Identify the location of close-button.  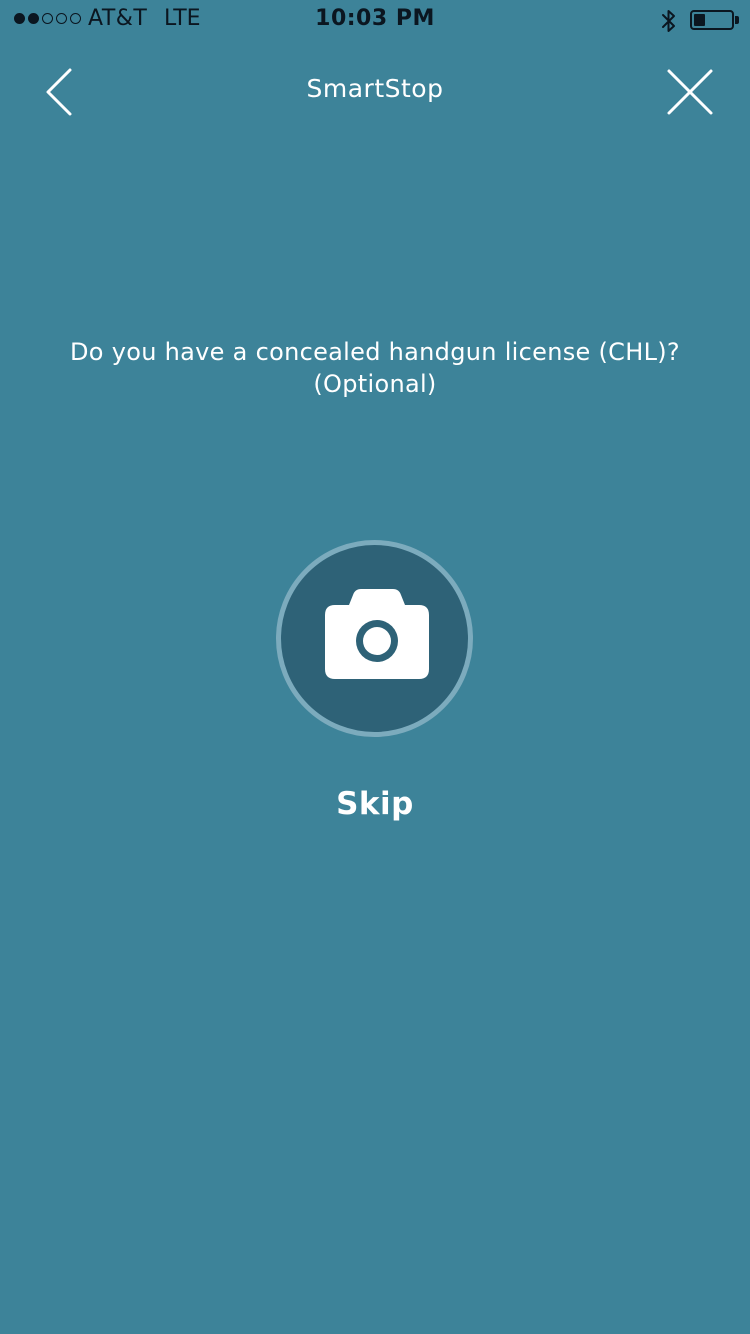
(690, 92).